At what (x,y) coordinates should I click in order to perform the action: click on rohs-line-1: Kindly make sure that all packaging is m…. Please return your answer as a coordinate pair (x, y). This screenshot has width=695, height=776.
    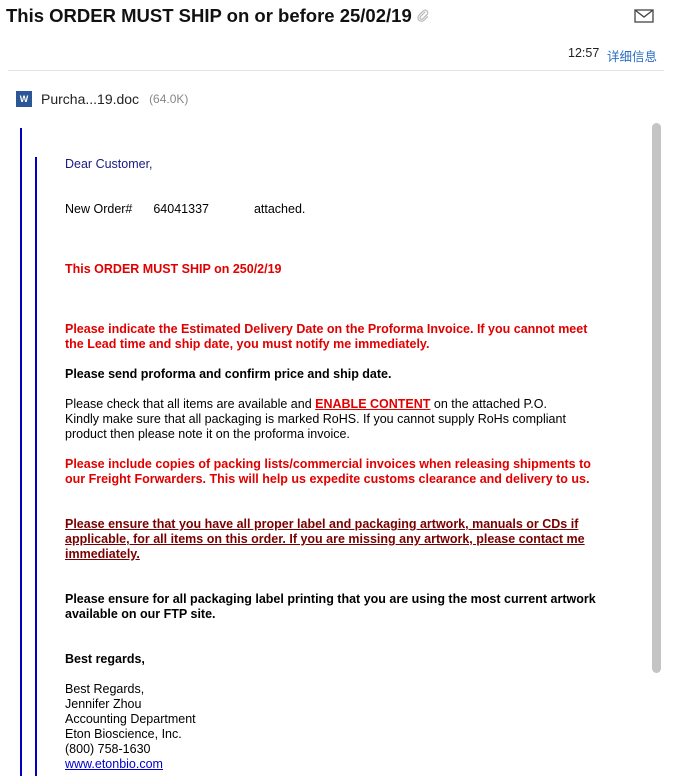
    Looking at the image, I should click on (315, 419).